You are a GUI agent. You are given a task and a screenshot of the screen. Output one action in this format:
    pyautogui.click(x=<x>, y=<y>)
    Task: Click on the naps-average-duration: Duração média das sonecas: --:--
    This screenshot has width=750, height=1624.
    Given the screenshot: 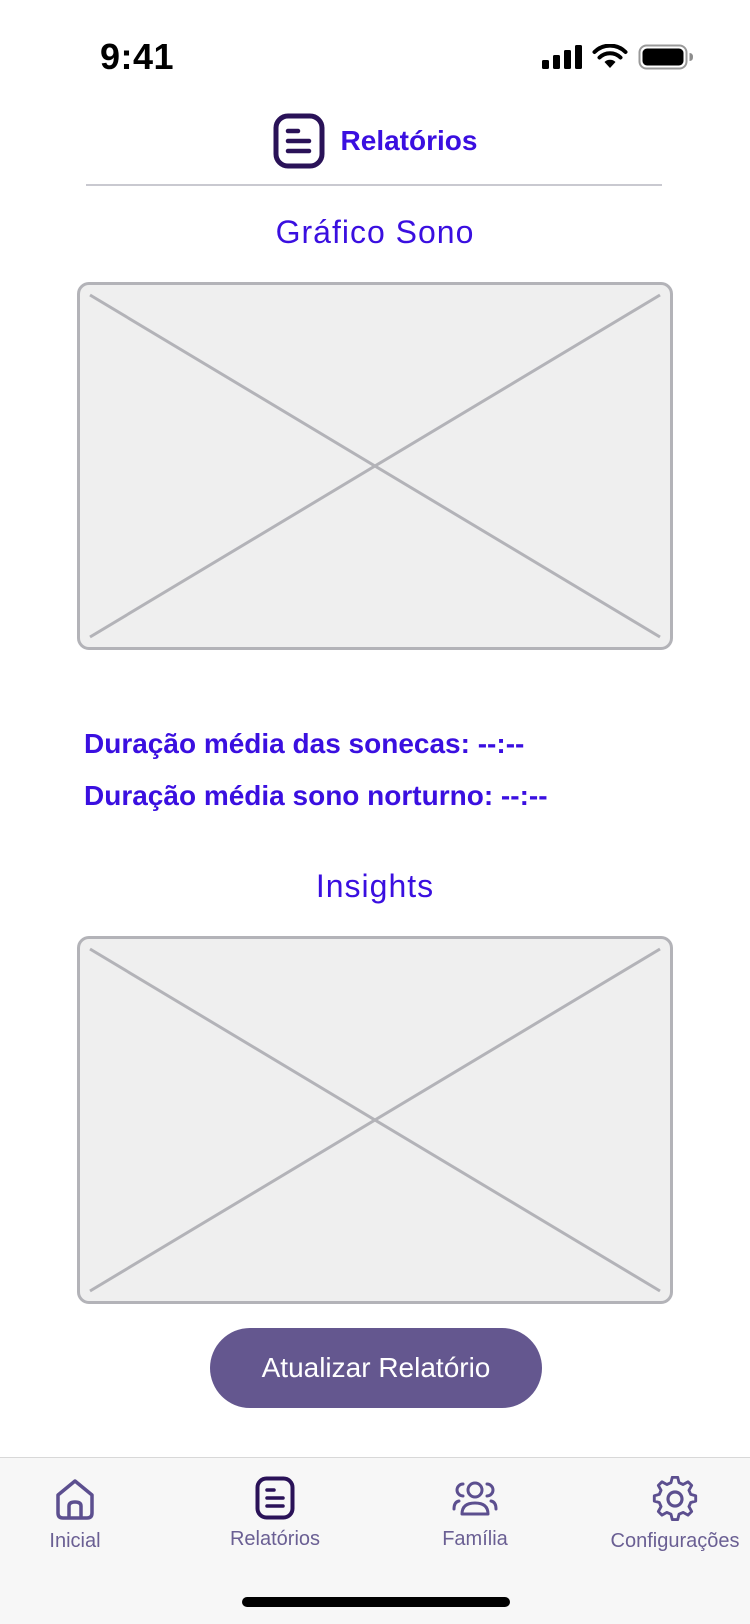 What is the action you would take?
    pyautogui.click(x=304, y=743)
    